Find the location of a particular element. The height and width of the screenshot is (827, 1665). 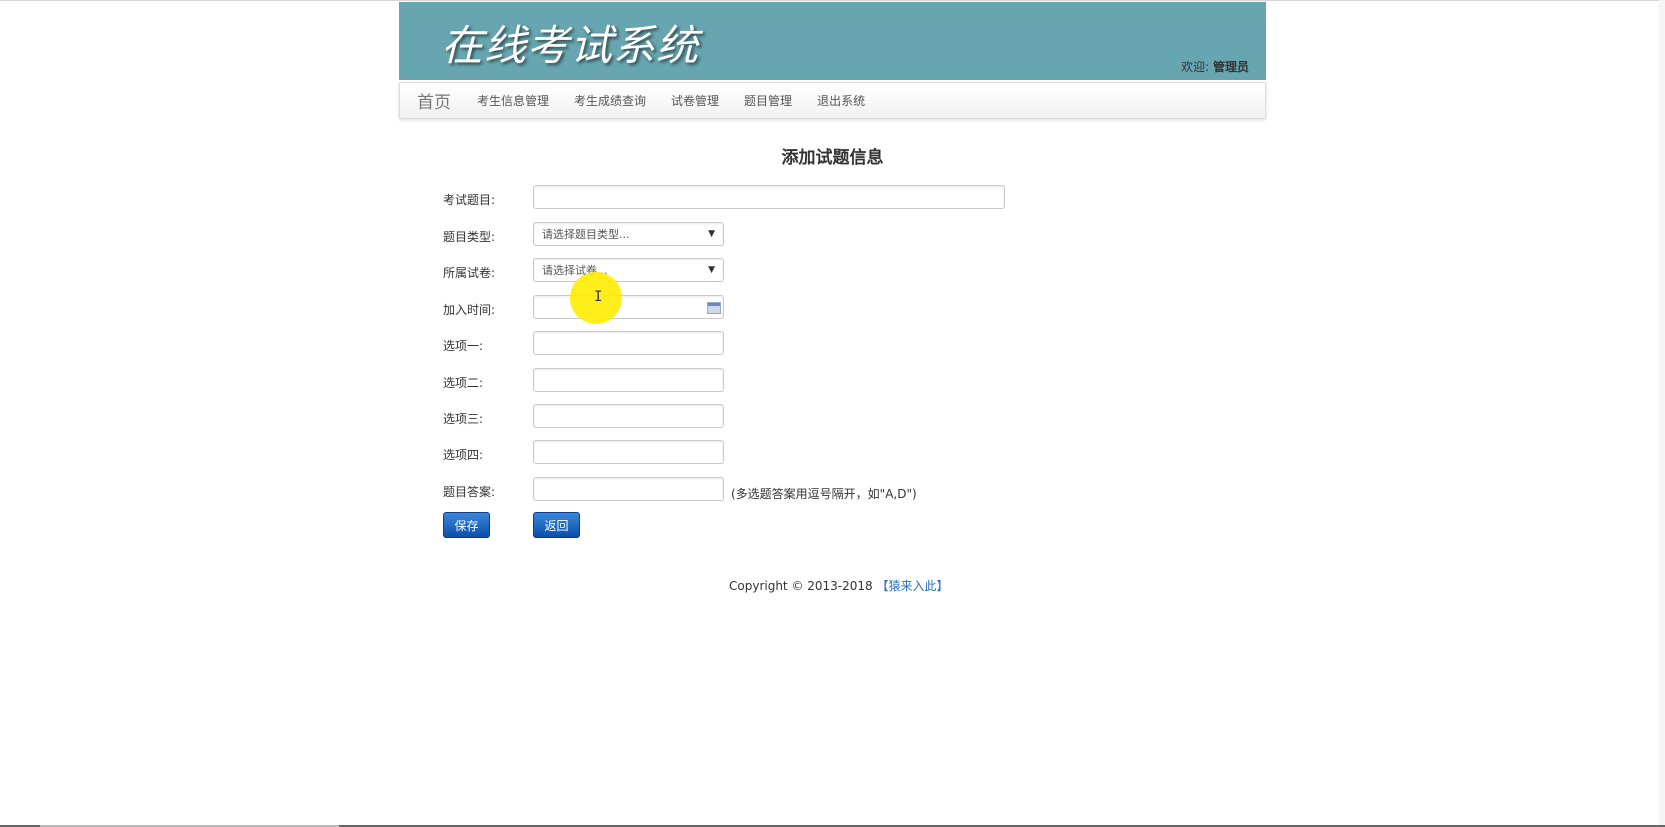

option3-label: 选项三: is located at coordinates (463, 419).